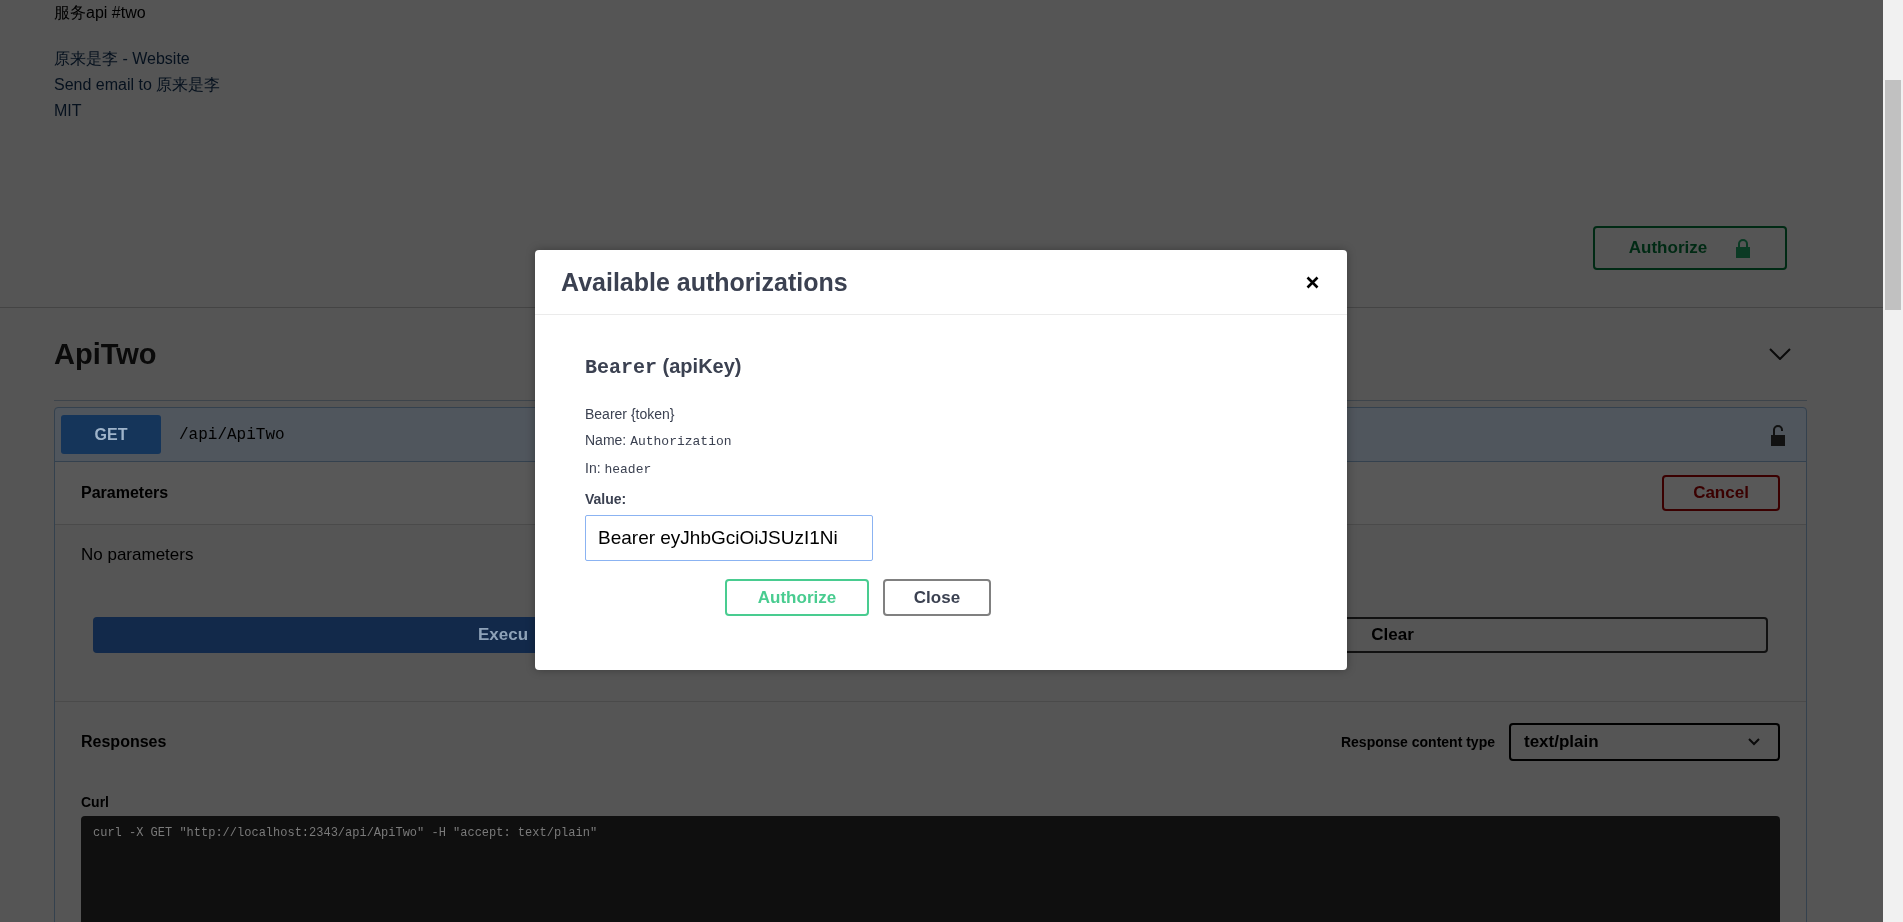  Describe the element at coordinates (606, 499) in the screenshot. I see `value-label: Value:` at that location.